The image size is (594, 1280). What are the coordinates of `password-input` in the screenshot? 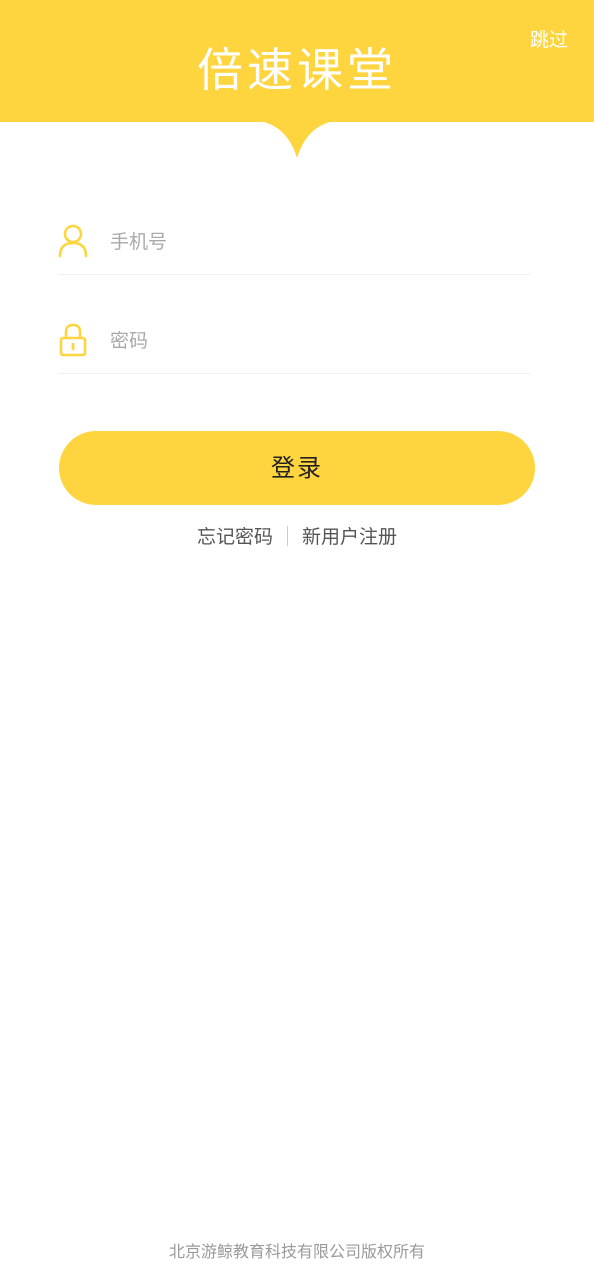 It's located at (315, 341).